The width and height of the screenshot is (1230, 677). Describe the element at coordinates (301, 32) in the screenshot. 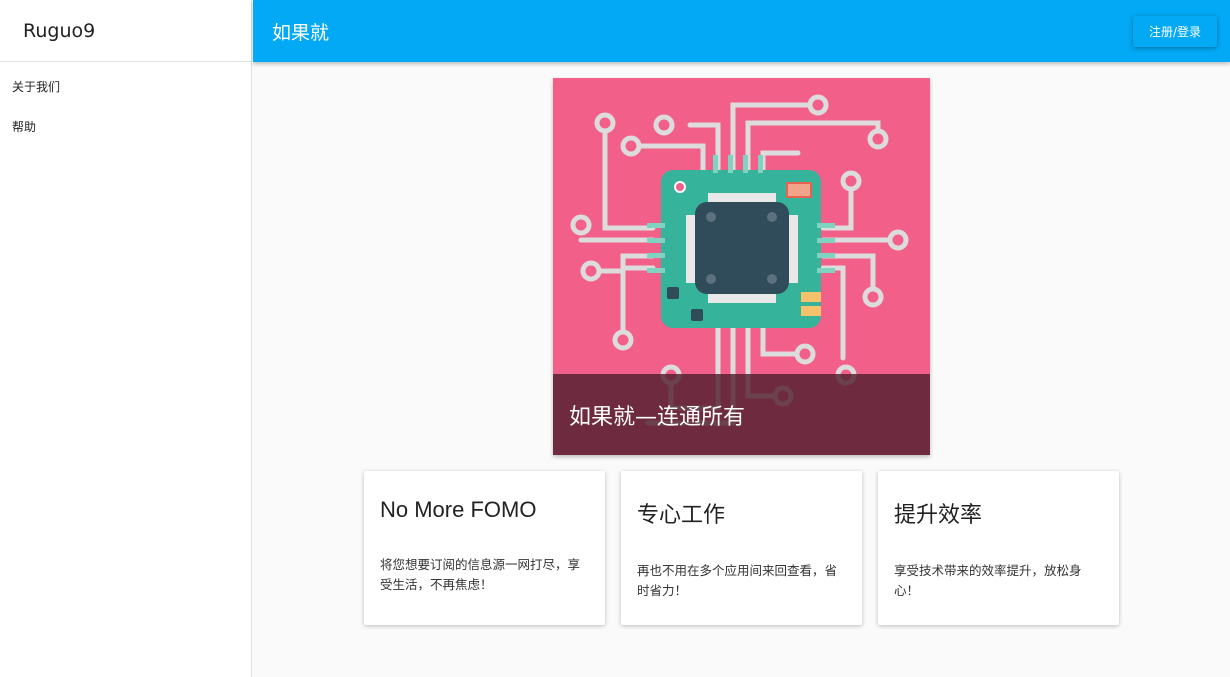

I see `page-title: 如果就` at that location.